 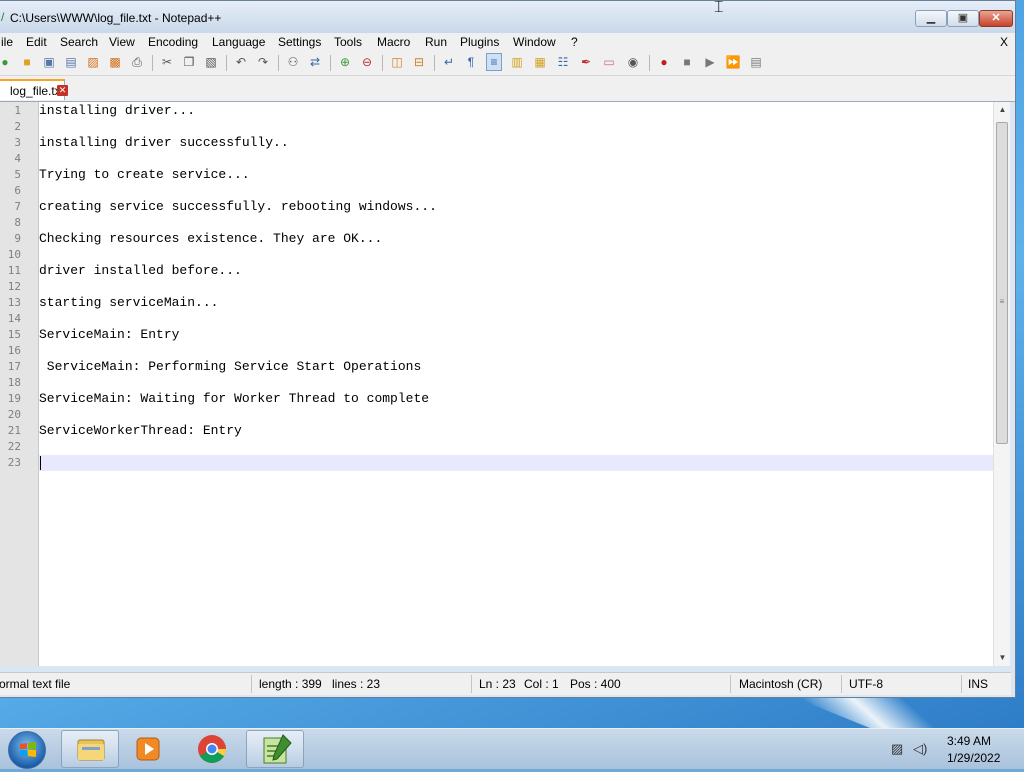 I want to click on zoom-out-icon: ⊖, so click(x=367, y=62).